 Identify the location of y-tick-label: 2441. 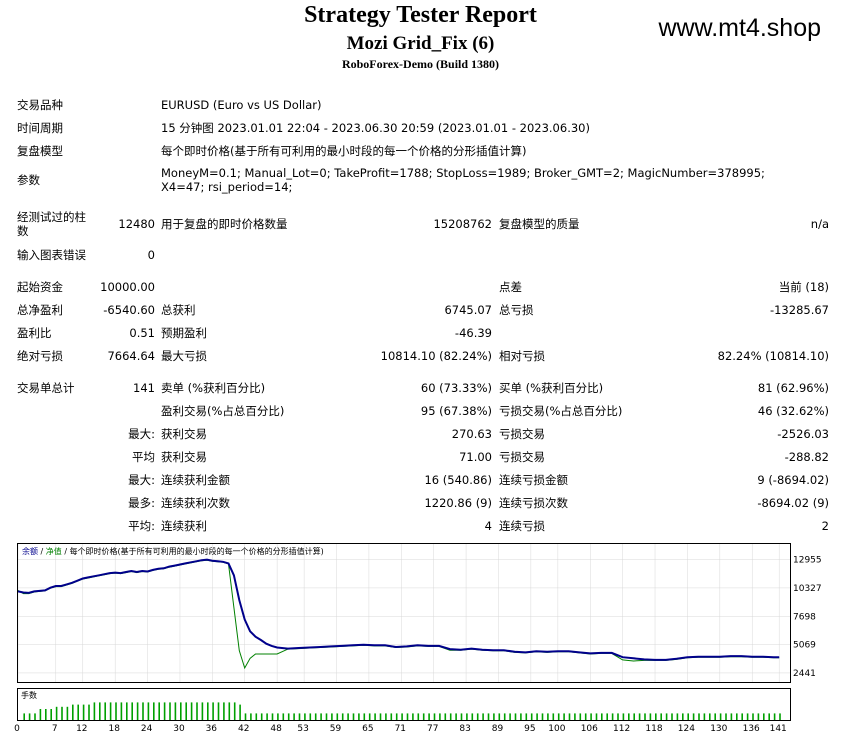
(804, 674).